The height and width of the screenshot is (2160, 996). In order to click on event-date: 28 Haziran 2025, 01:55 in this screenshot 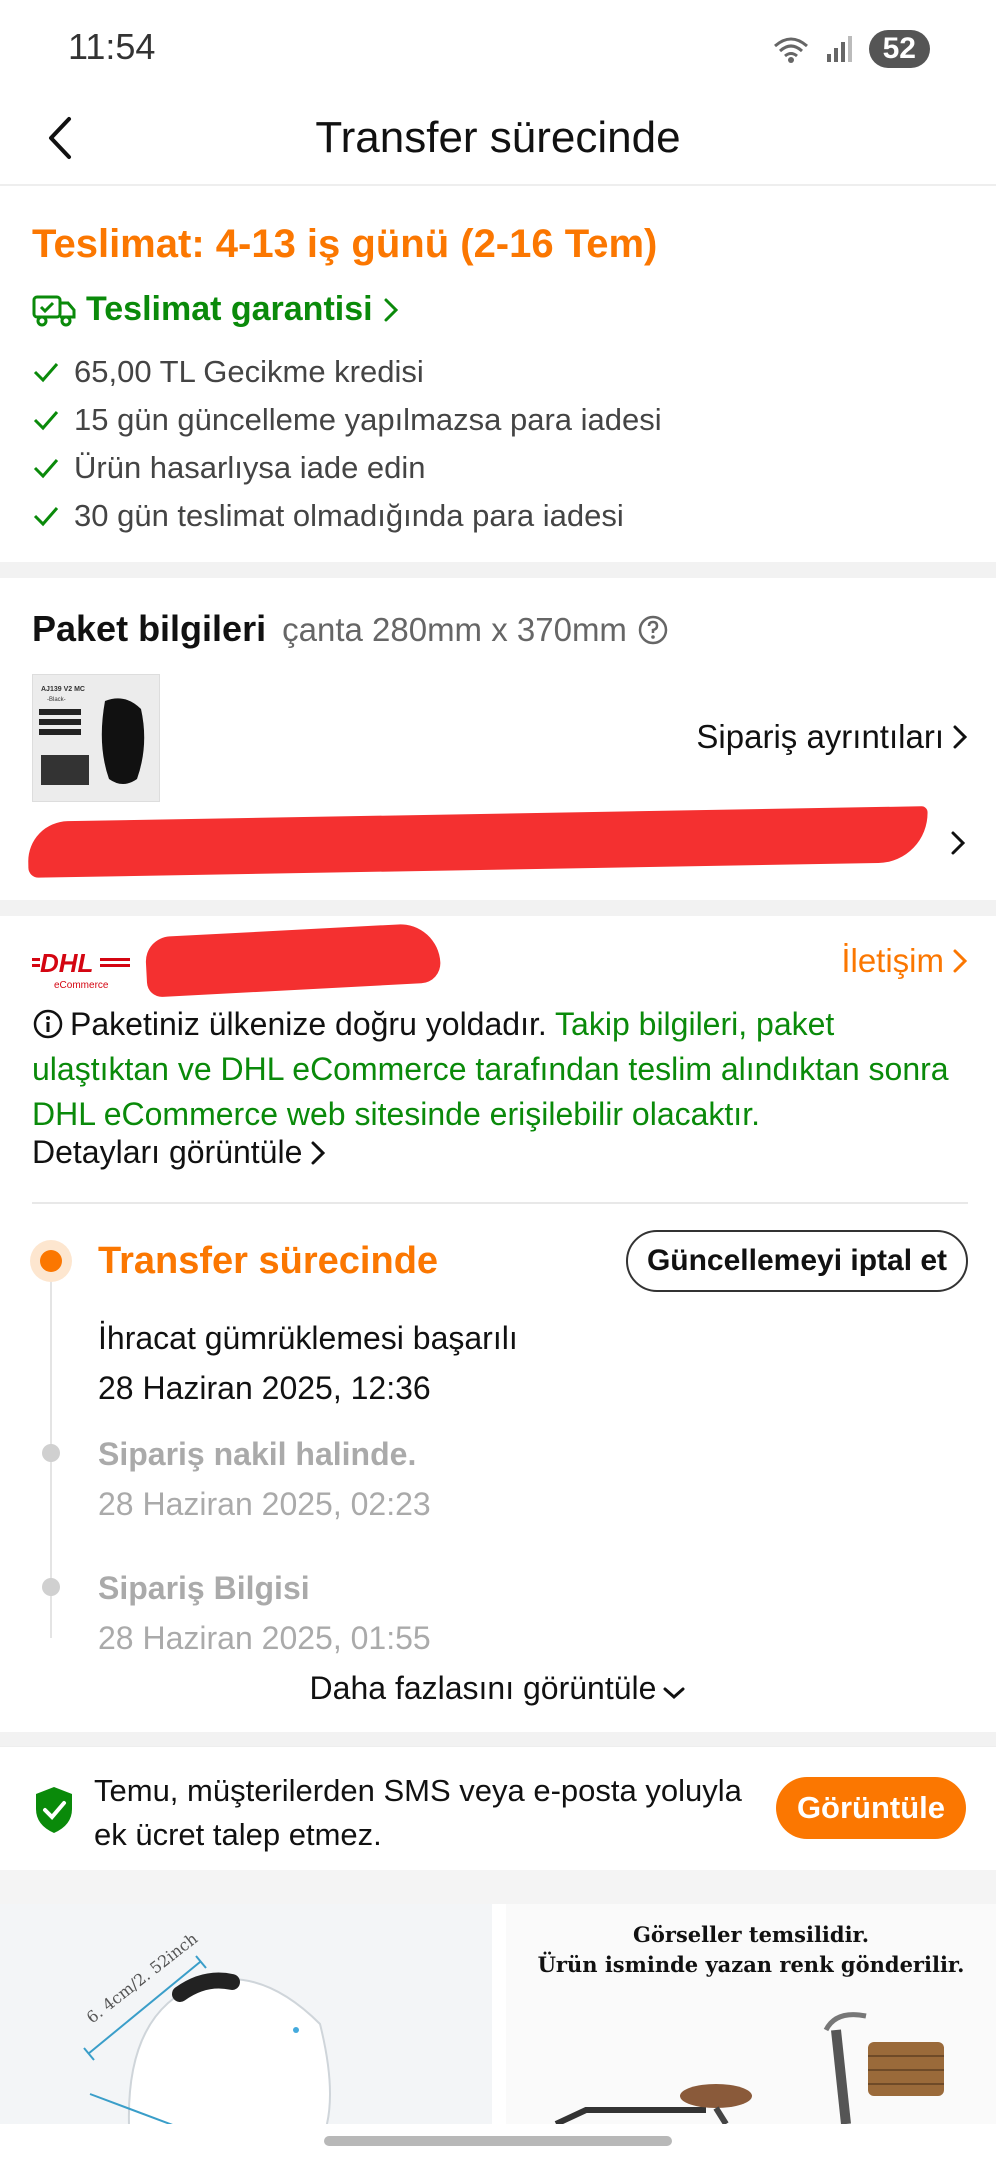, I will do `click(264, 1638)`.